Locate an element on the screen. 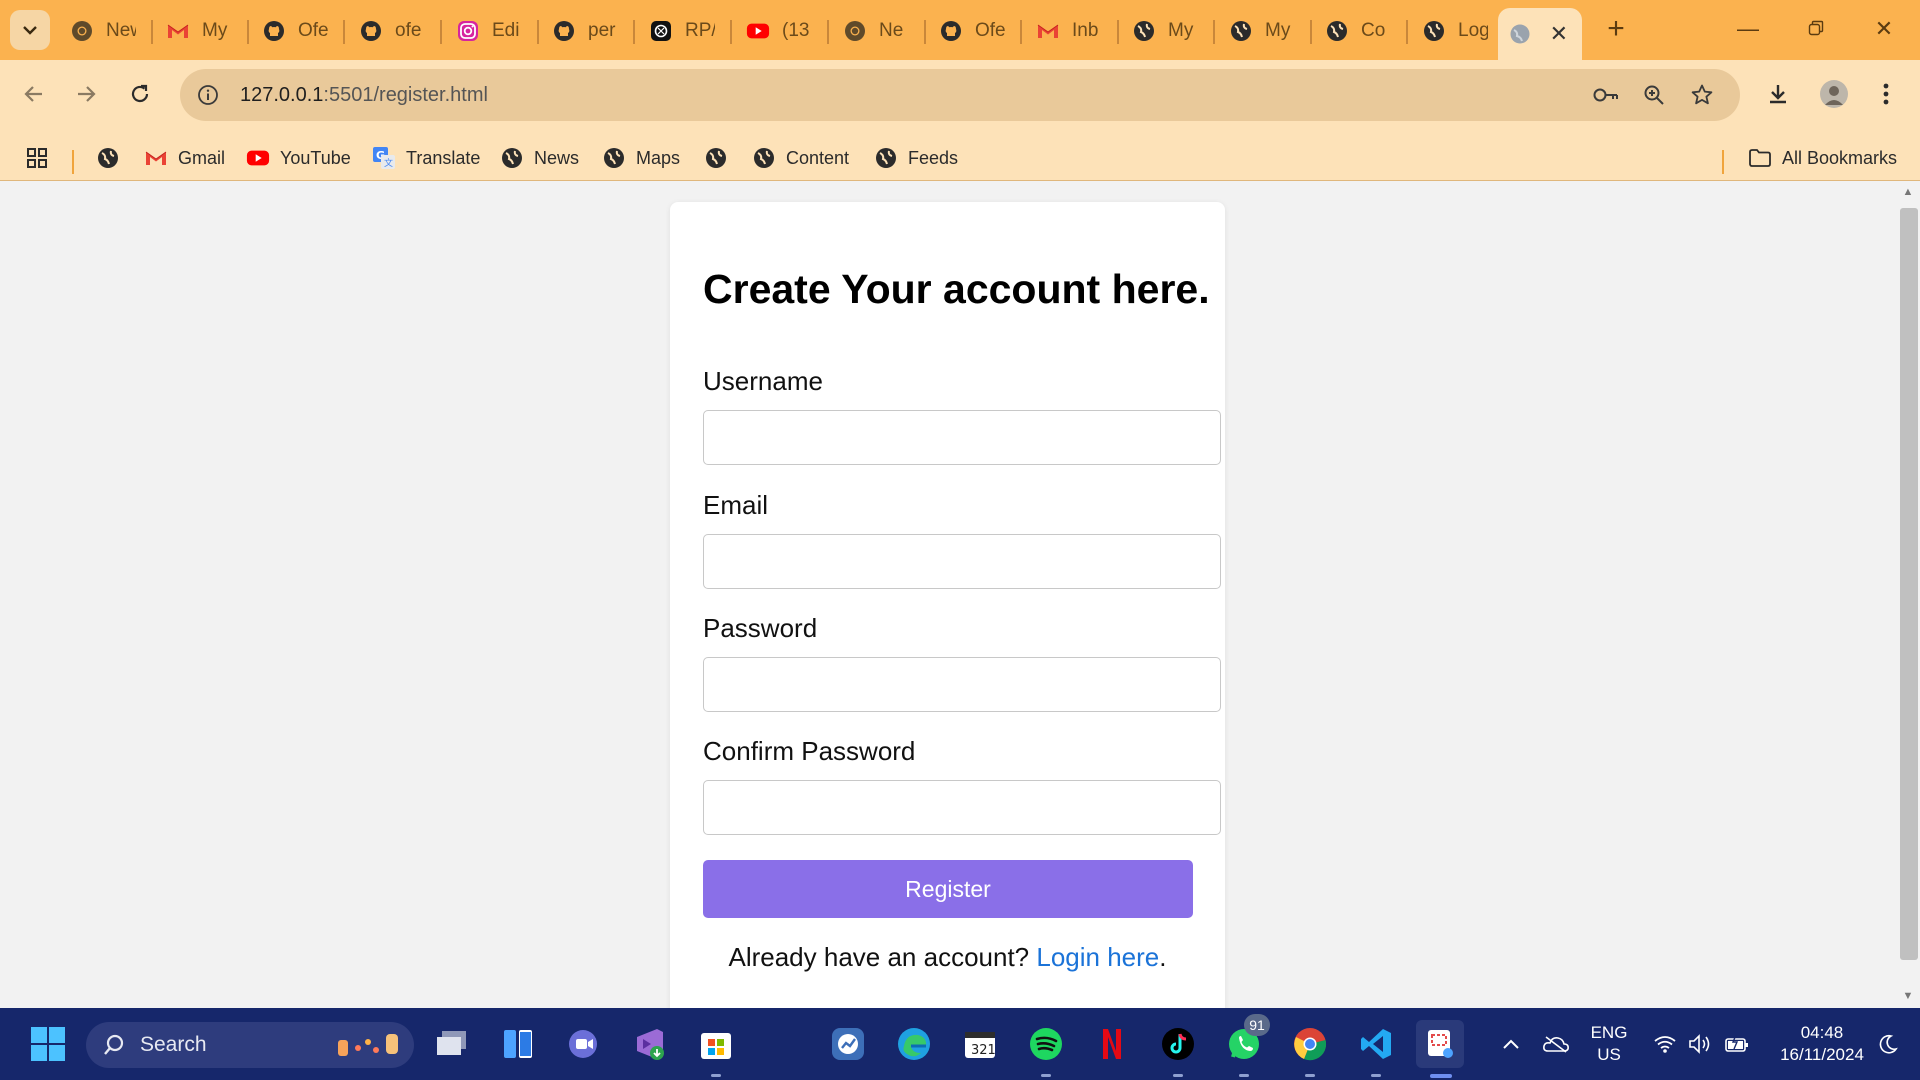 This screenshot has width=1920, height=1080. tab-13: My is located at coordinates (1262, 31).